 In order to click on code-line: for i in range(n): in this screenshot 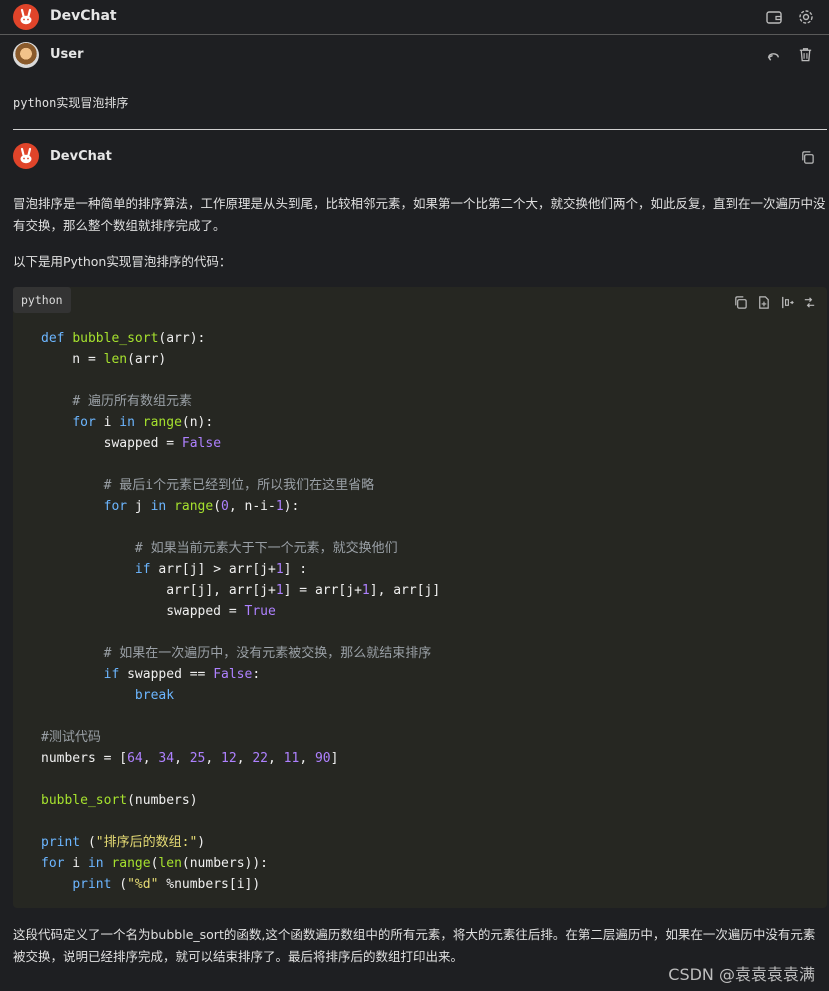, I will do `click(143, 422)`.